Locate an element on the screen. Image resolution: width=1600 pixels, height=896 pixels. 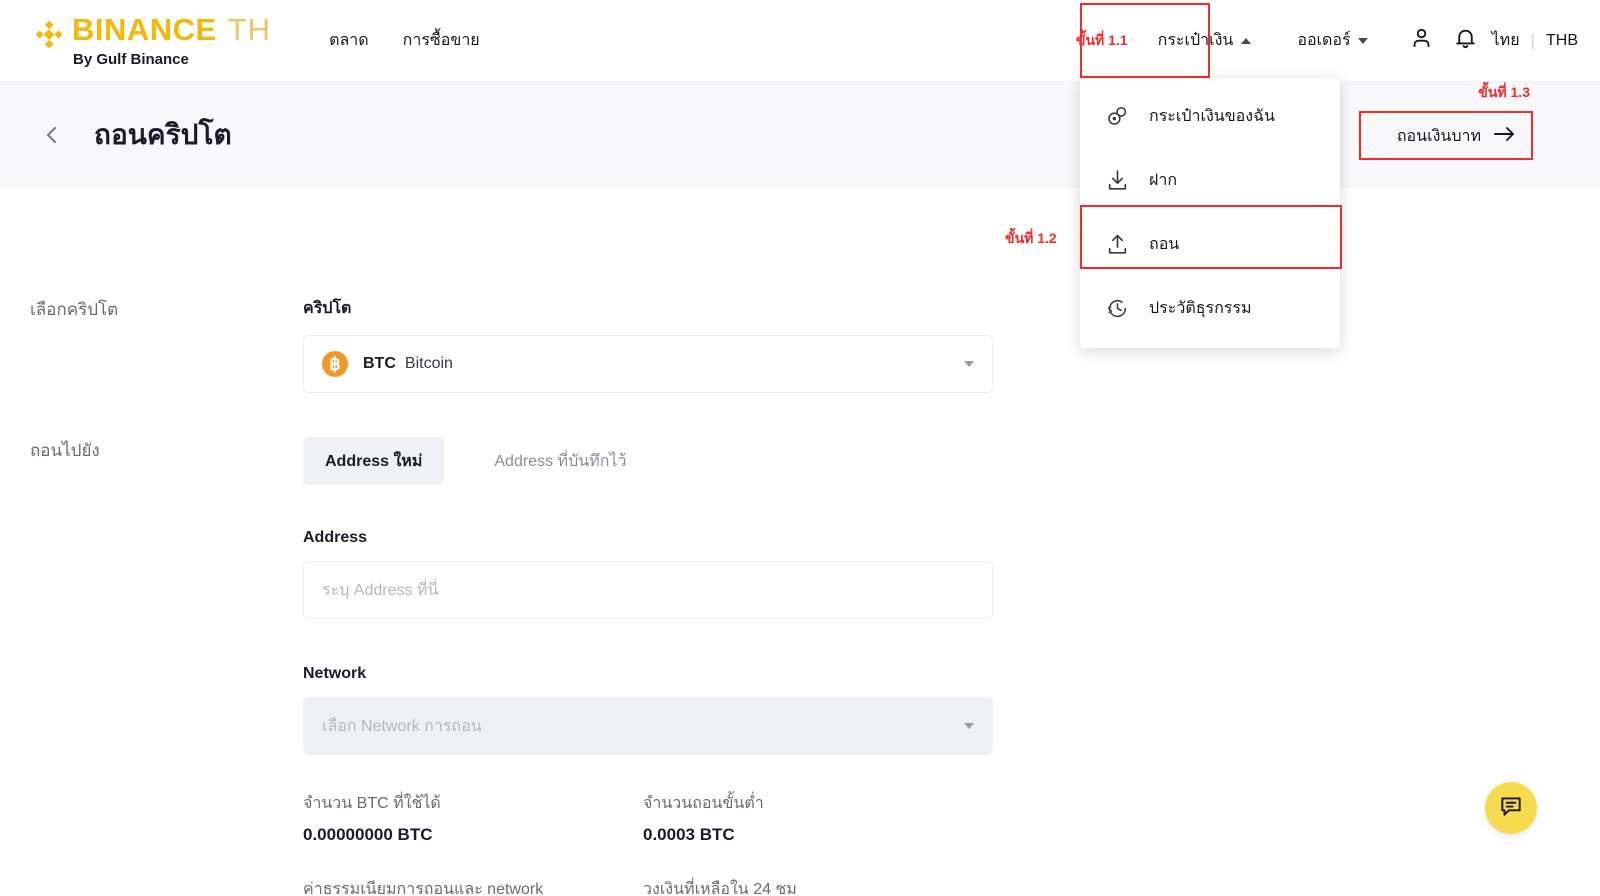
step-tag-1-3: ขั้นที่ 1.3 is located at coordinates (1504, 92).